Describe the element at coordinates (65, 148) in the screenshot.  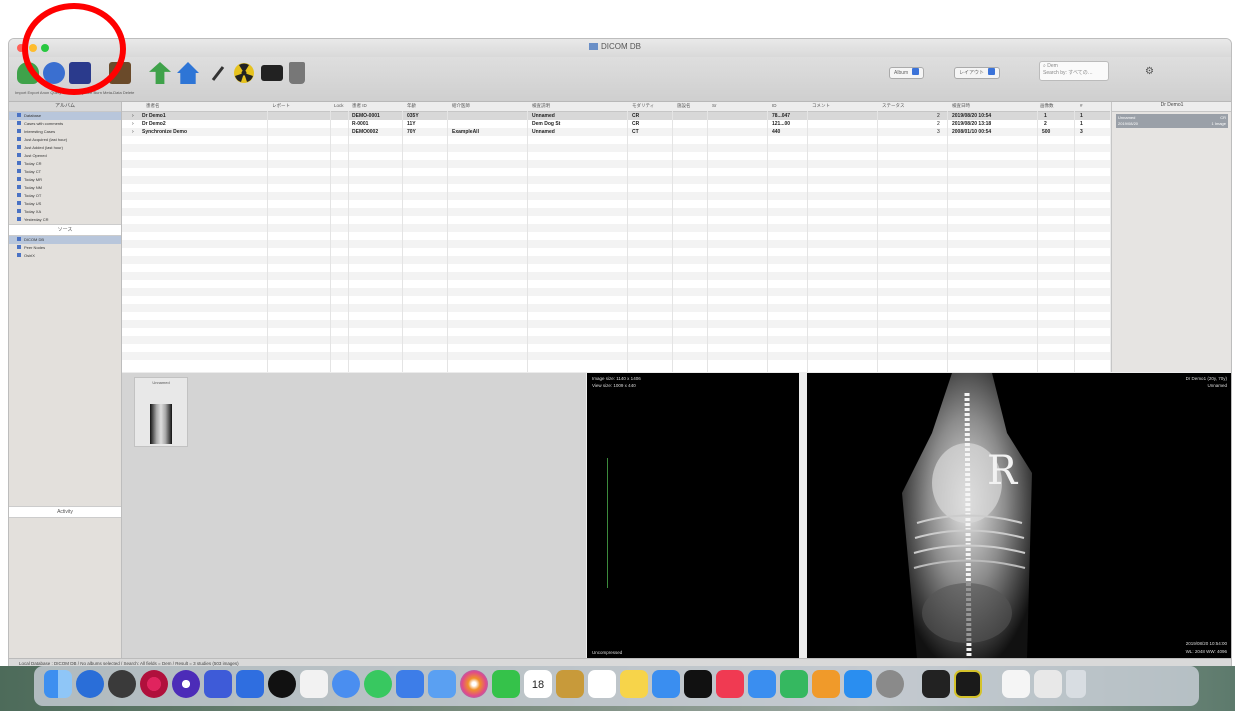
I see `sidebar-item: Just Added (last hour)` at that location.